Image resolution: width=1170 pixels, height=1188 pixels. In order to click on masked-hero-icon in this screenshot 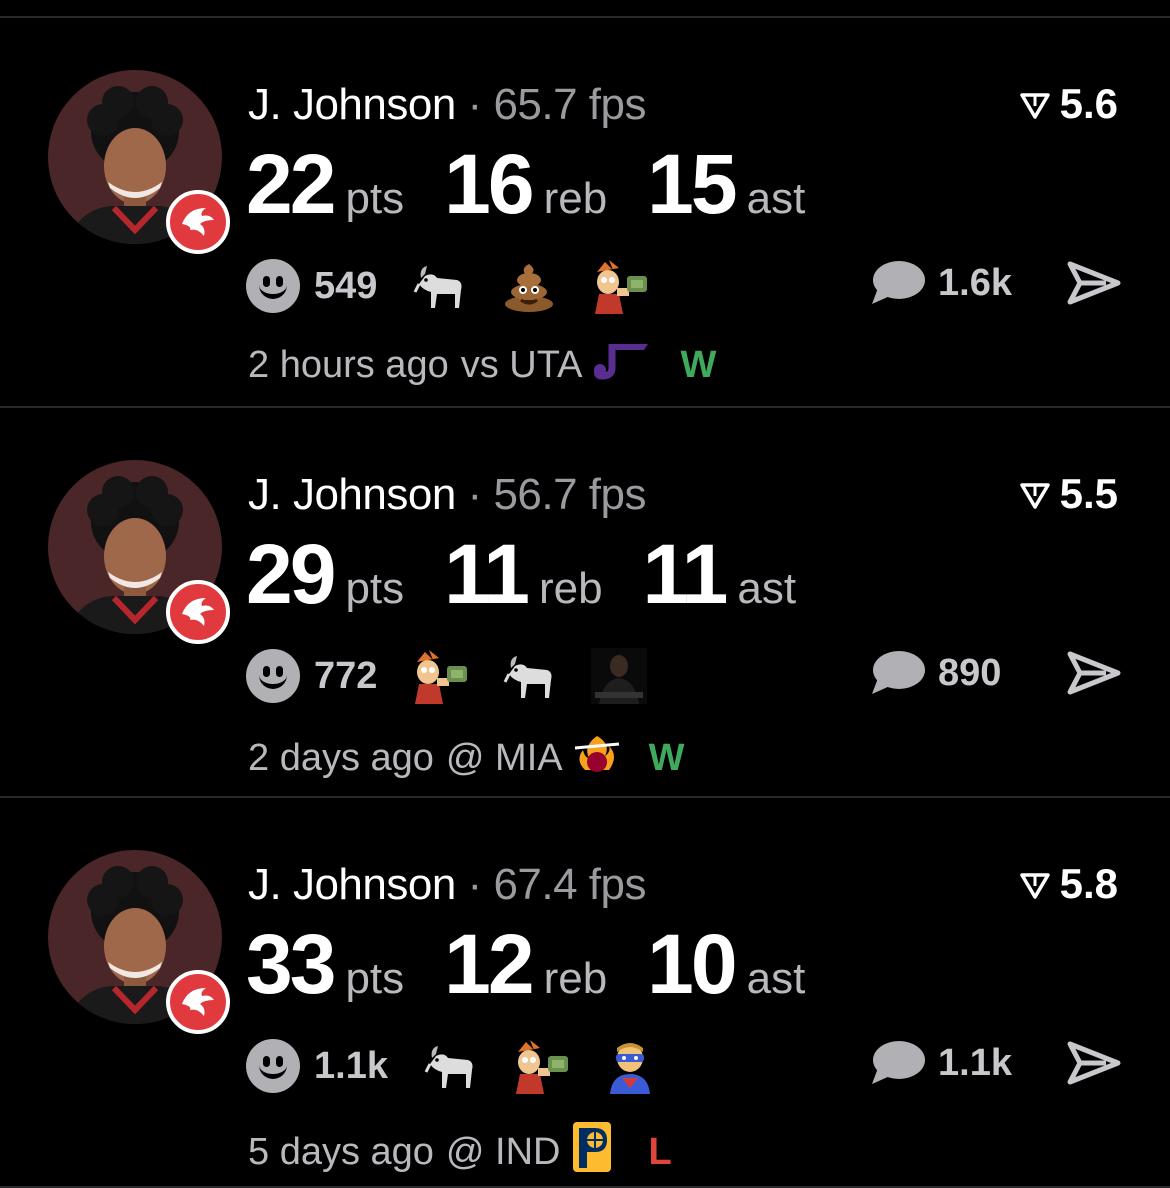, I will do `click(630, 1066)`.